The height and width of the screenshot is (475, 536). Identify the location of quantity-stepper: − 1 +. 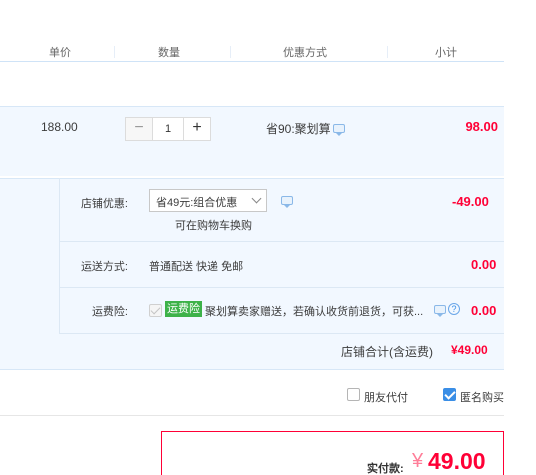
(168, 129).